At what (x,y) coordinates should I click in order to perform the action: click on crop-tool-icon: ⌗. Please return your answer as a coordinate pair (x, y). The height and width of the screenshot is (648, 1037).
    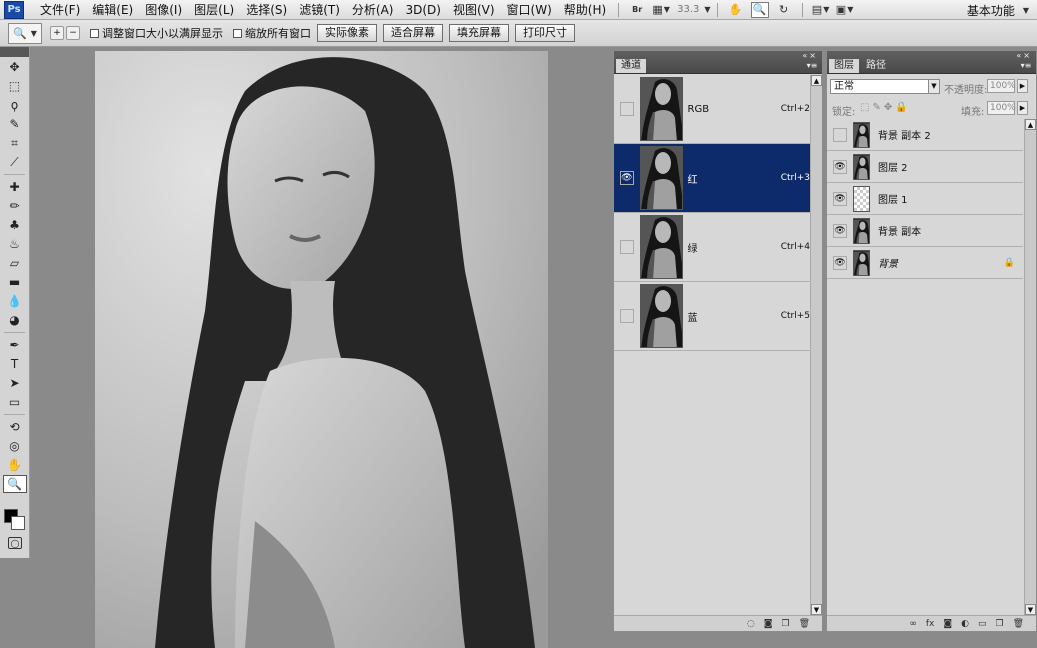
    Looking at the image, I should click on (15, 143).